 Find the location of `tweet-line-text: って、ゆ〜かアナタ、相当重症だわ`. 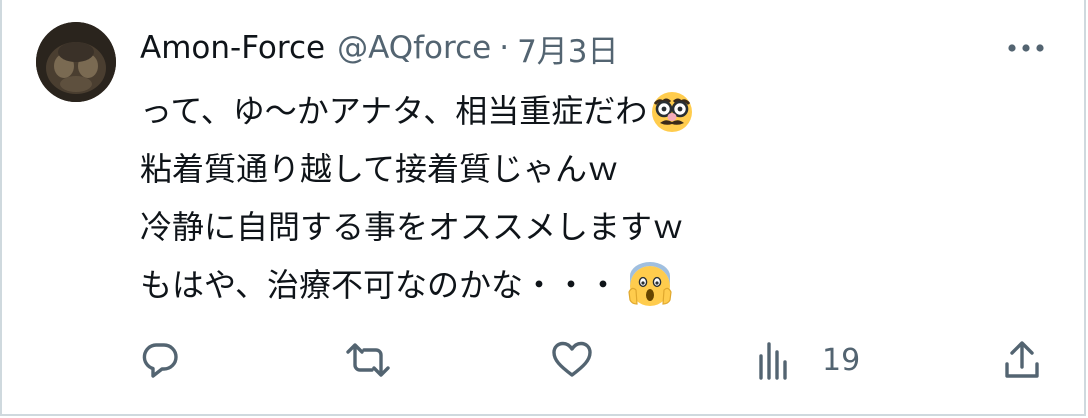

tweet-line-text: って、ゆ〜かアナタ、相当重症だわ is located at coordinates (394, 111).